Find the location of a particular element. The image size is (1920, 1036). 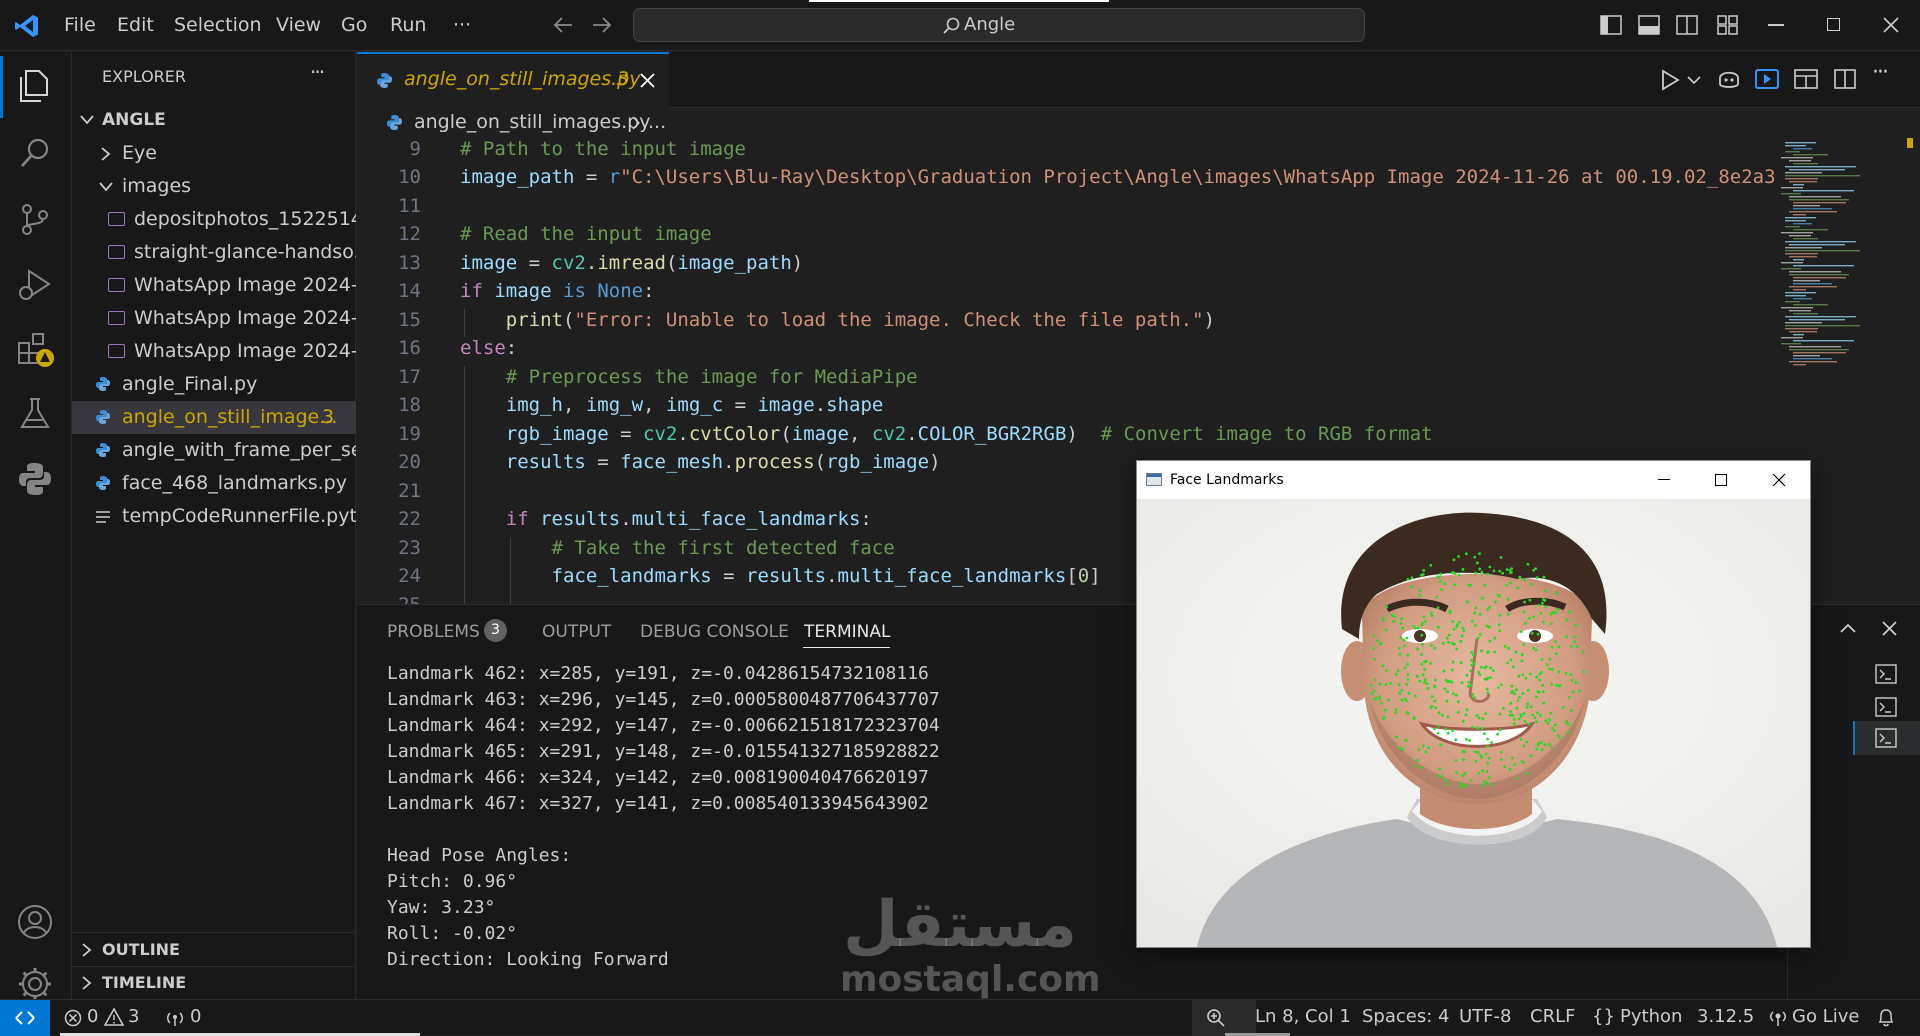

tab-terminal: TERMINAL is located at coordinates (847, 632).